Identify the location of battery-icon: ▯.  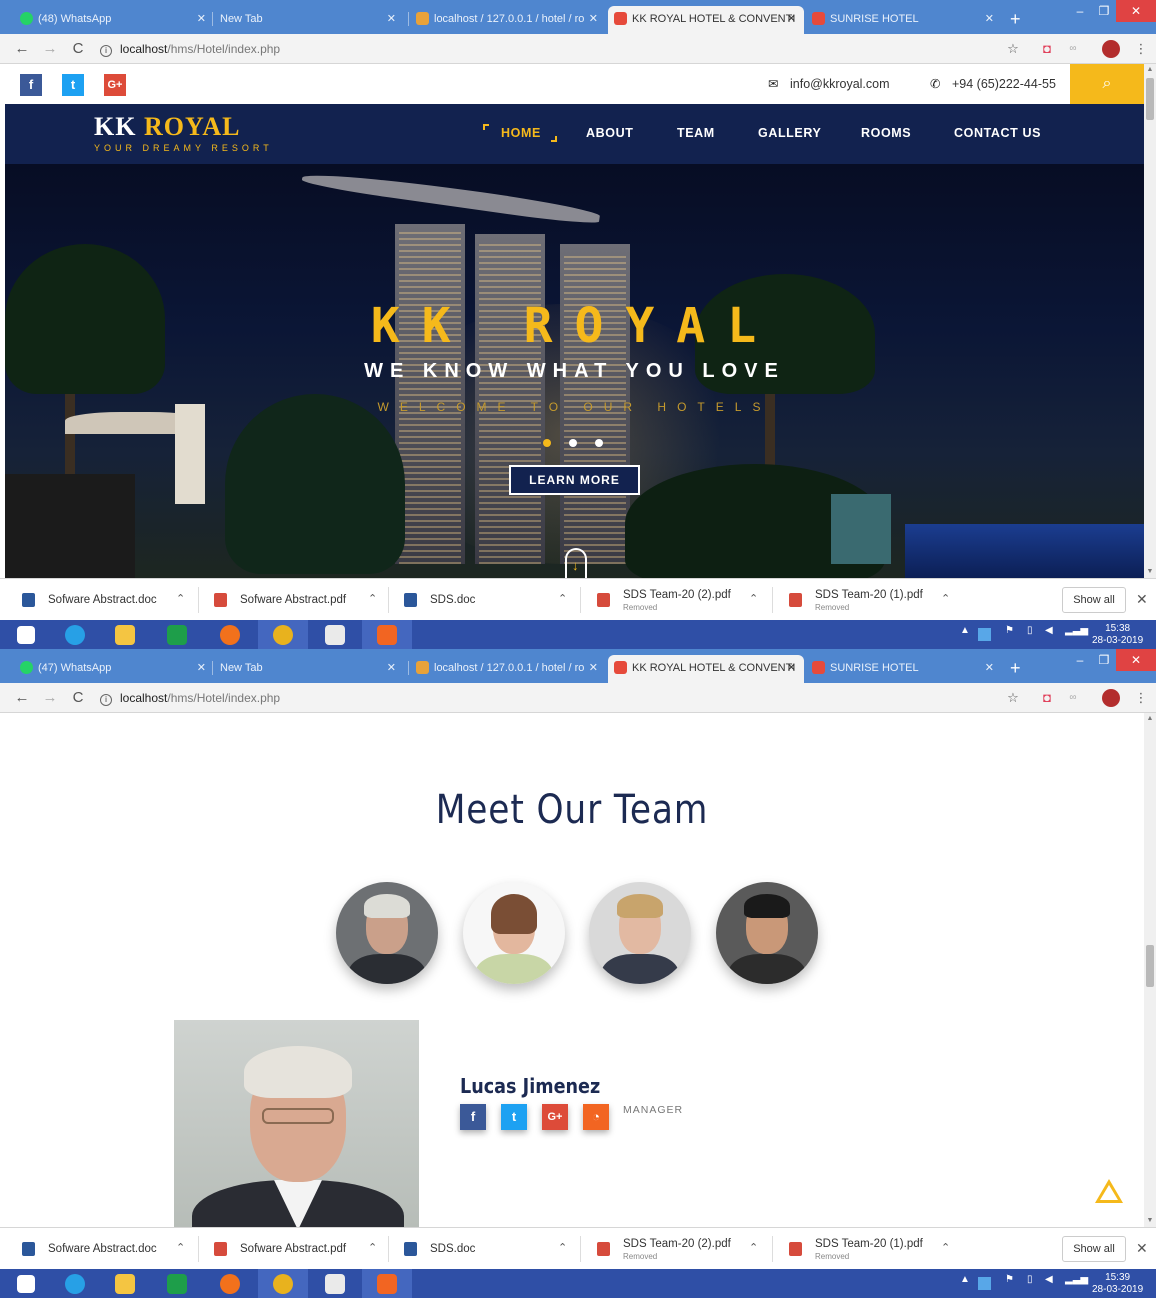
(1030, 1279).